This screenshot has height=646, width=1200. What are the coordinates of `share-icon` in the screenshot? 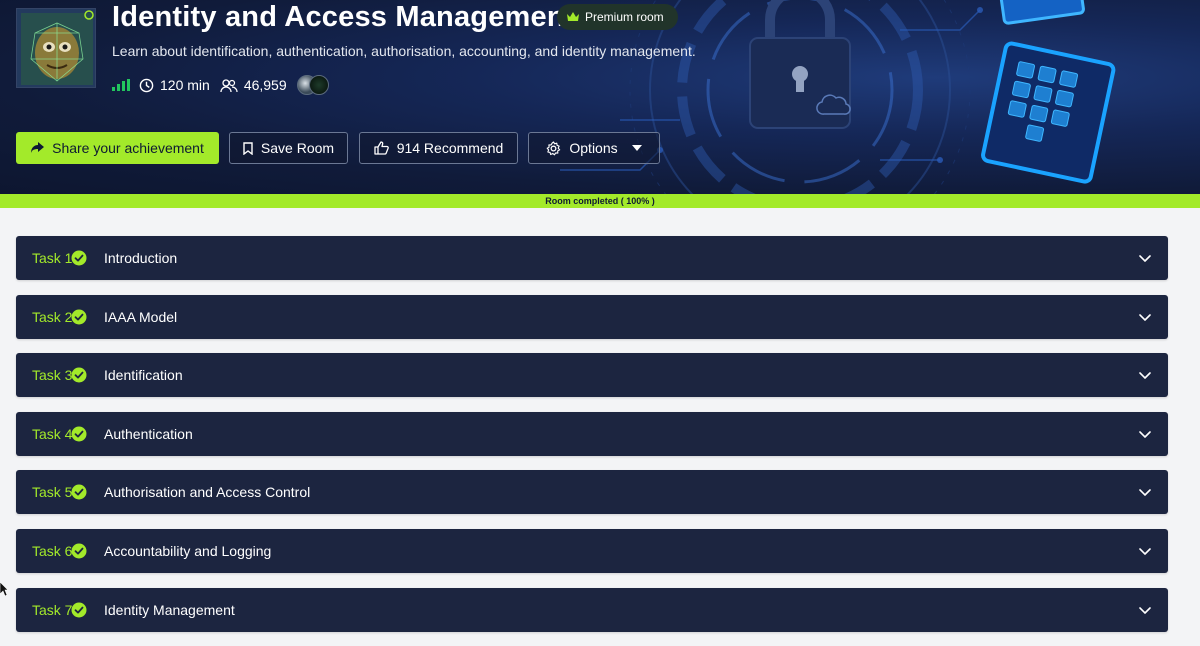 It's located at (38, 147).